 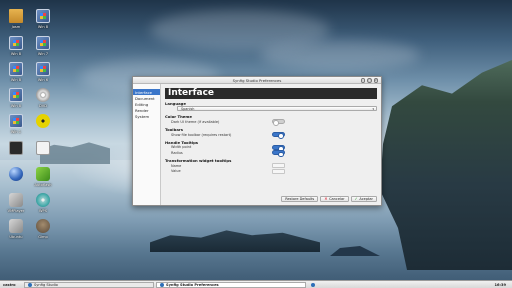 What do you see at coordinates (337, 198) in the screenshot?
I see `cancel-label: Cancelar` at bounding box center [337, 198].